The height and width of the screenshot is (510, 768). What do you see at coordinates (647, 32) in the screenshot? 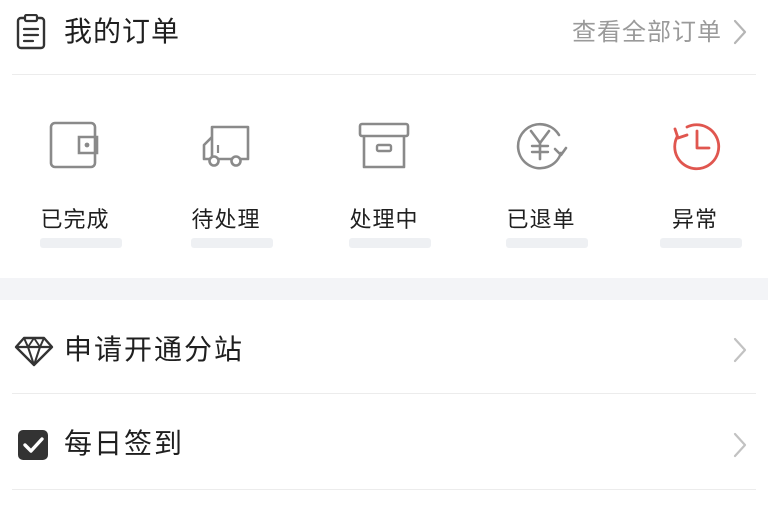
I see `view-all-orders-label: 查看全部订单` at bounding box center [647, 32].